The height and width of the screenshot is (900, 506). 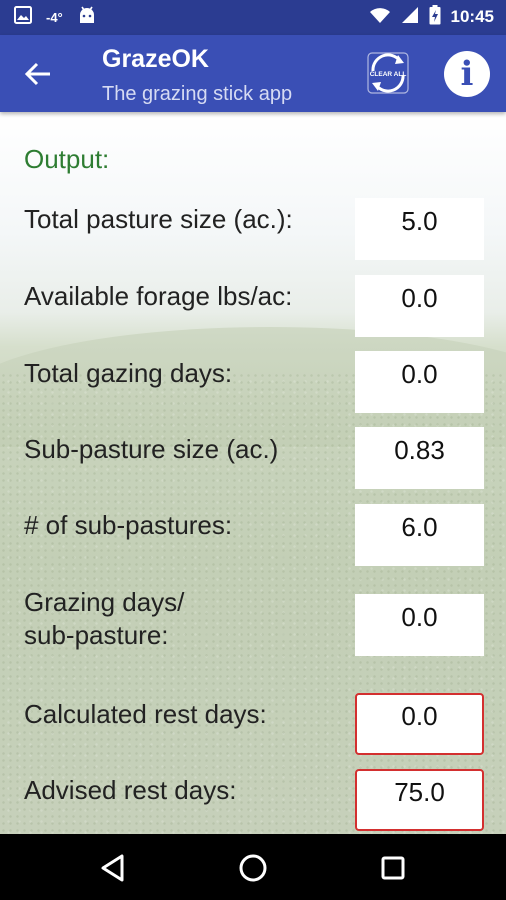 What do you see at coordinates (419, 229) in the screenshot?
I see `total-pasture-size-value: 5.0` at bounding box center [419, 229].